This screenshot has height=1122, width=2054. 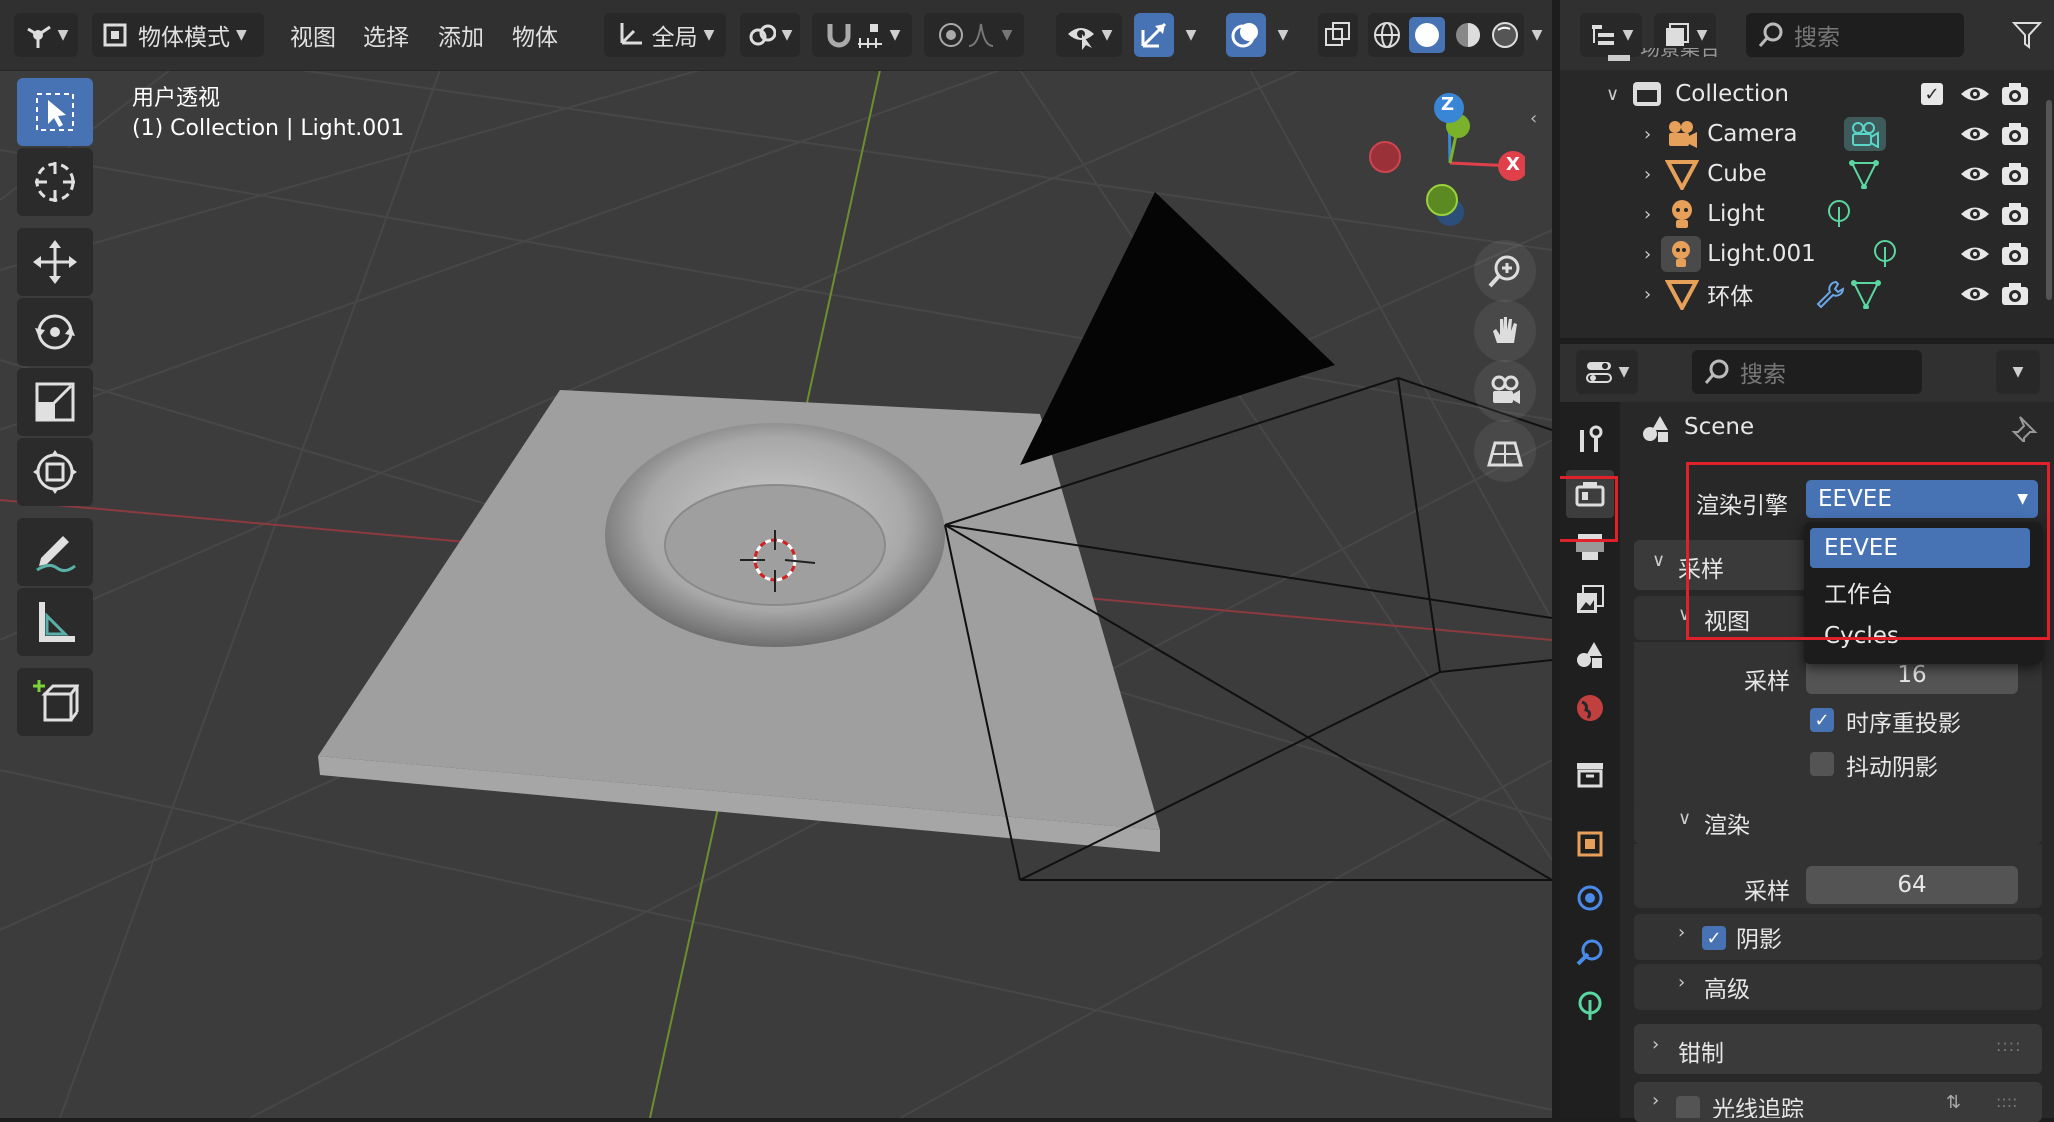 I want to click on menu-view: 视图, so click(x=313, y=35).